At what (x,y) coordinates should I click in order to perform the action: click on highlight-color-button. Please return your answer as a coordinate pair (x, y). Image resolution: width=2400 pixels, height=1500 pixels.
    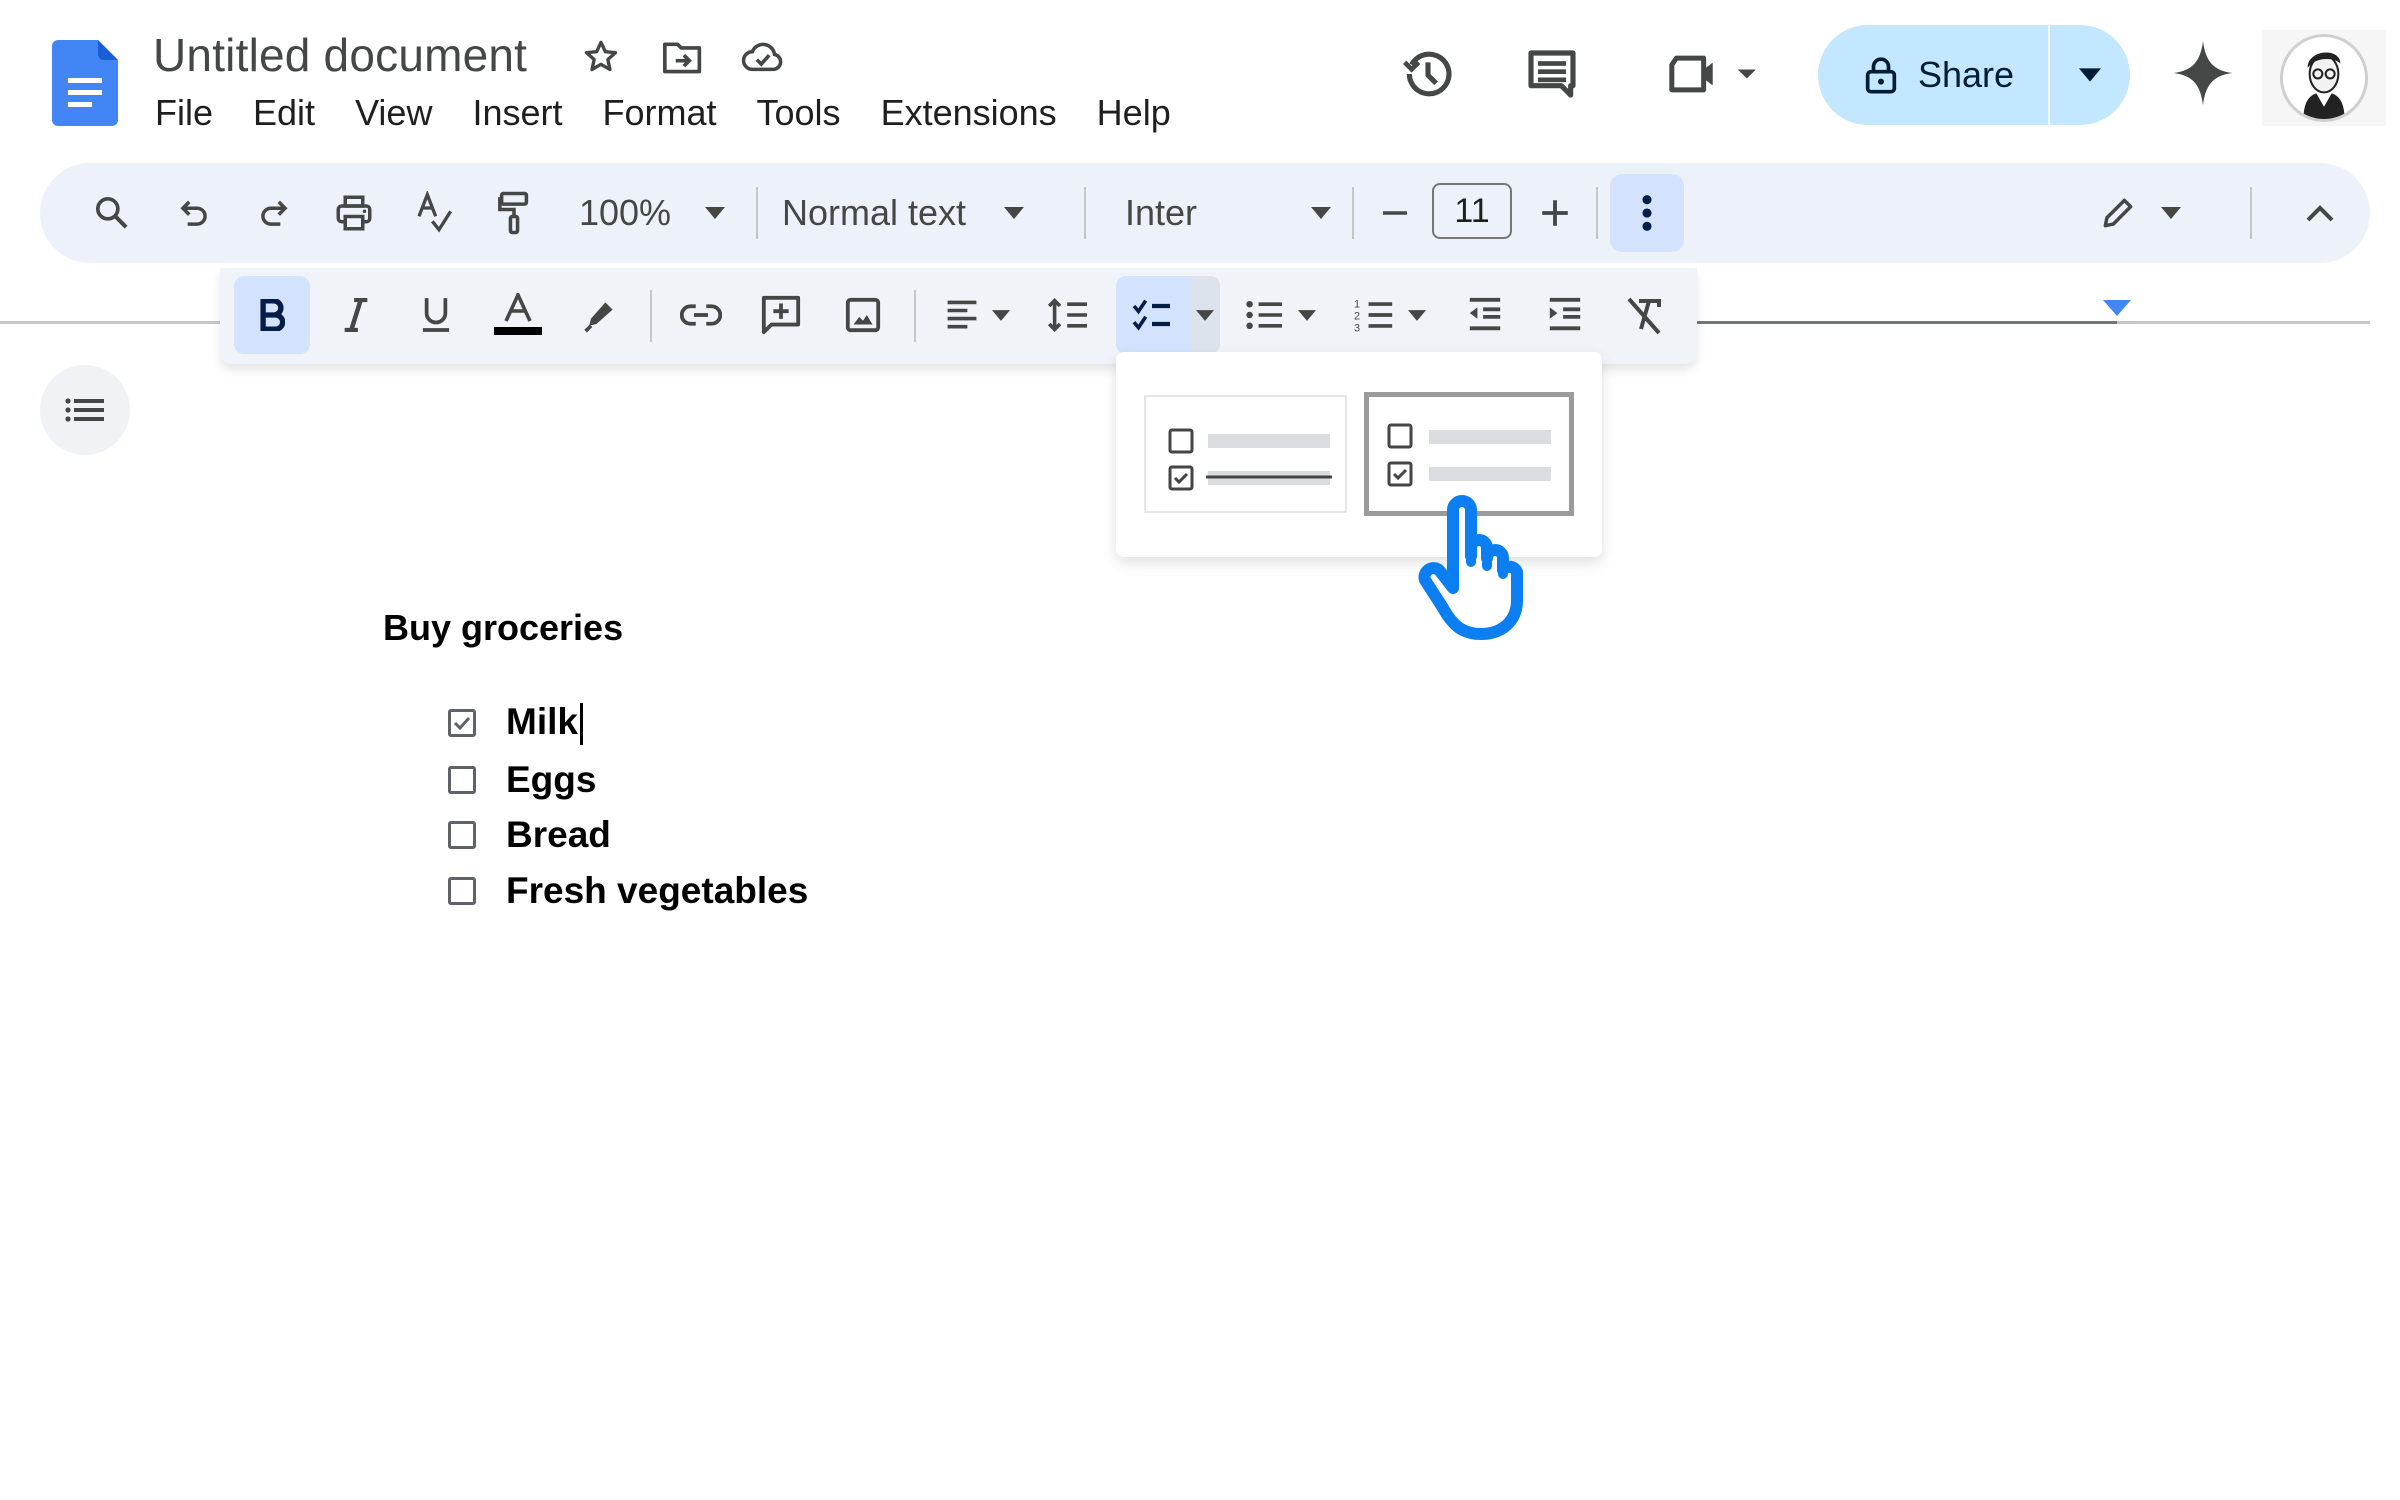
    Looking at the image, I should click on (600, 315).